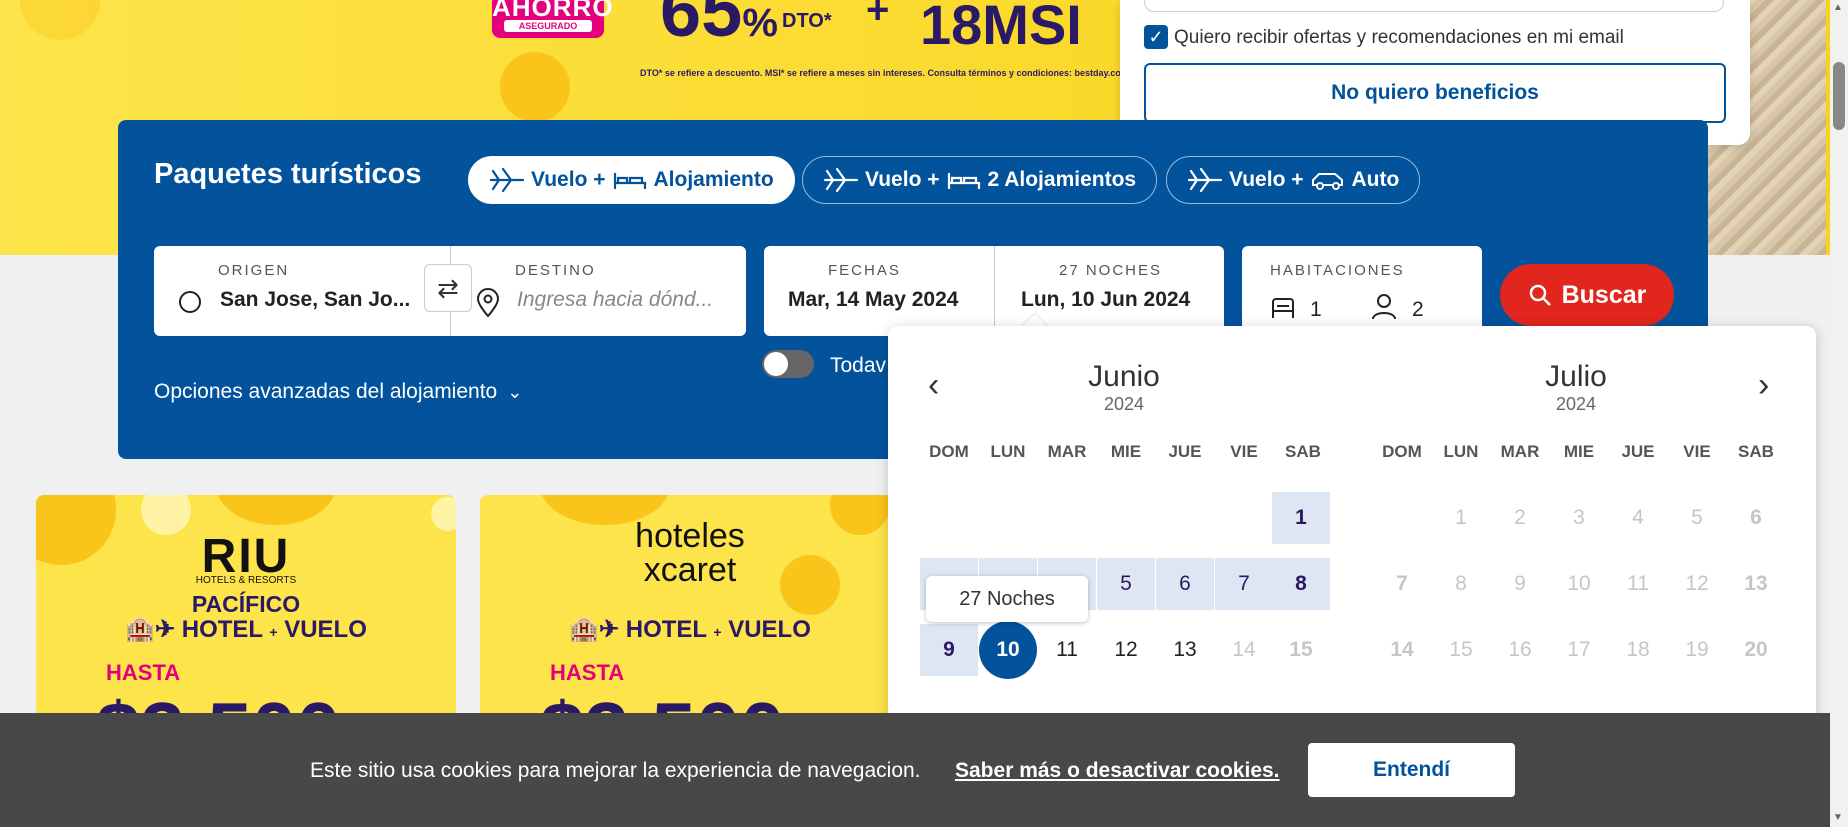  Describe the element at coordinates (338, 392) in the screenshot. I see `advanced-options-toggle: Opciones avanzadas del alojamiento ⌄` at that location.